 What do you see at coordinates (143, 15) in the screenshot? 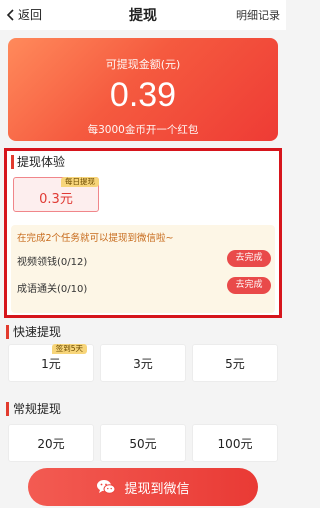
I see `top-bar: 返回 提现 明细记录` at bounding box center [143, 15].